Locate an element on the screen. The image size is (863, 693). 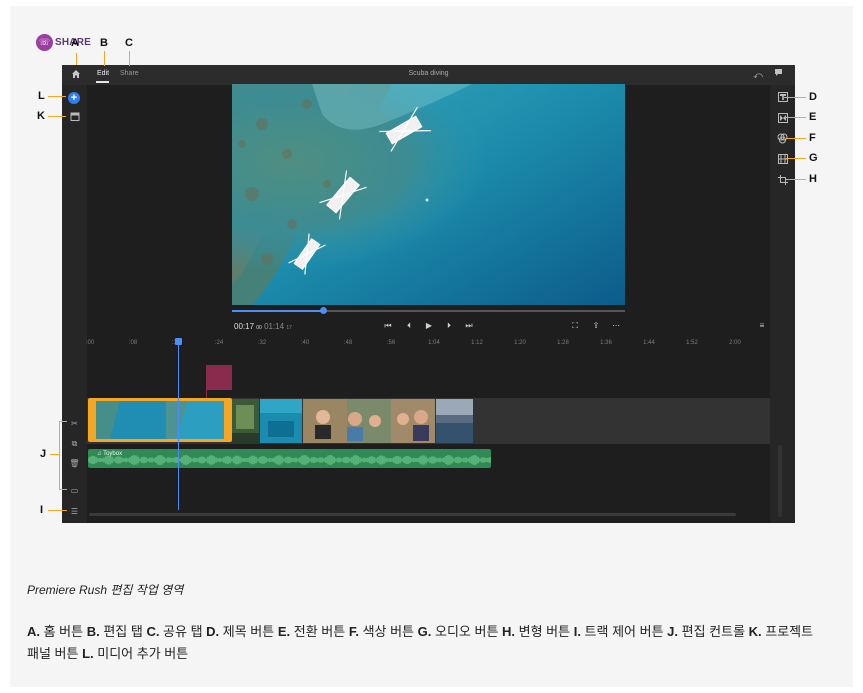
figure-caption: Premiere Rush 편집 작업 영역 is located at coordinates (105, 590).